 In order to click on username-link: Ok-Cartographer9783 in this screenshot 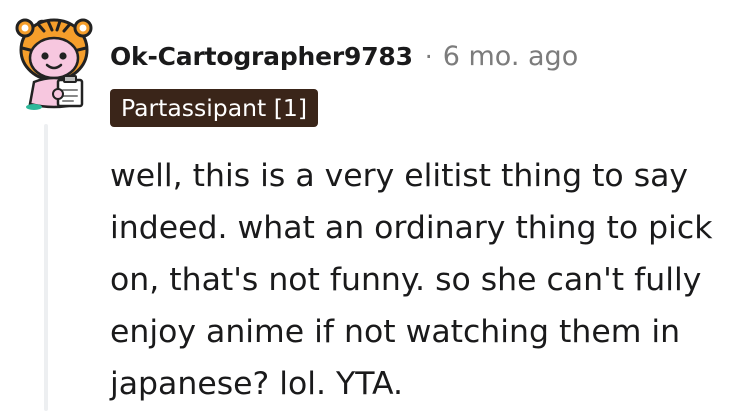, I will do `click(261, 56)`.